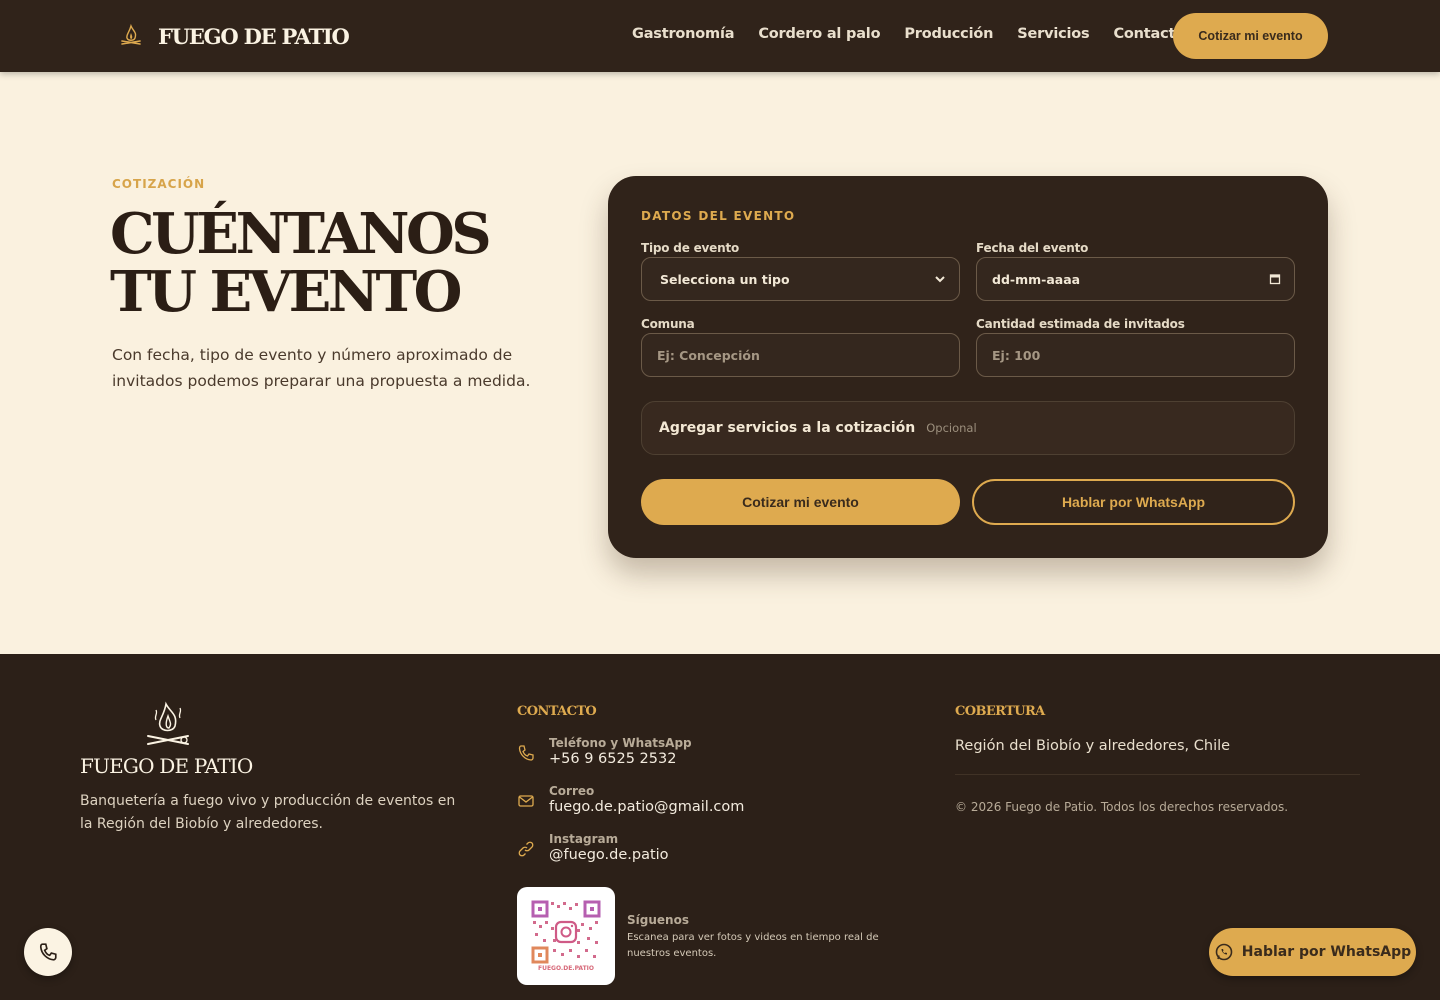 The height and width of the screenshot is (1000, 1440). I want to click on commune-placeholder: Ej: Concepción, so click(708, 355).